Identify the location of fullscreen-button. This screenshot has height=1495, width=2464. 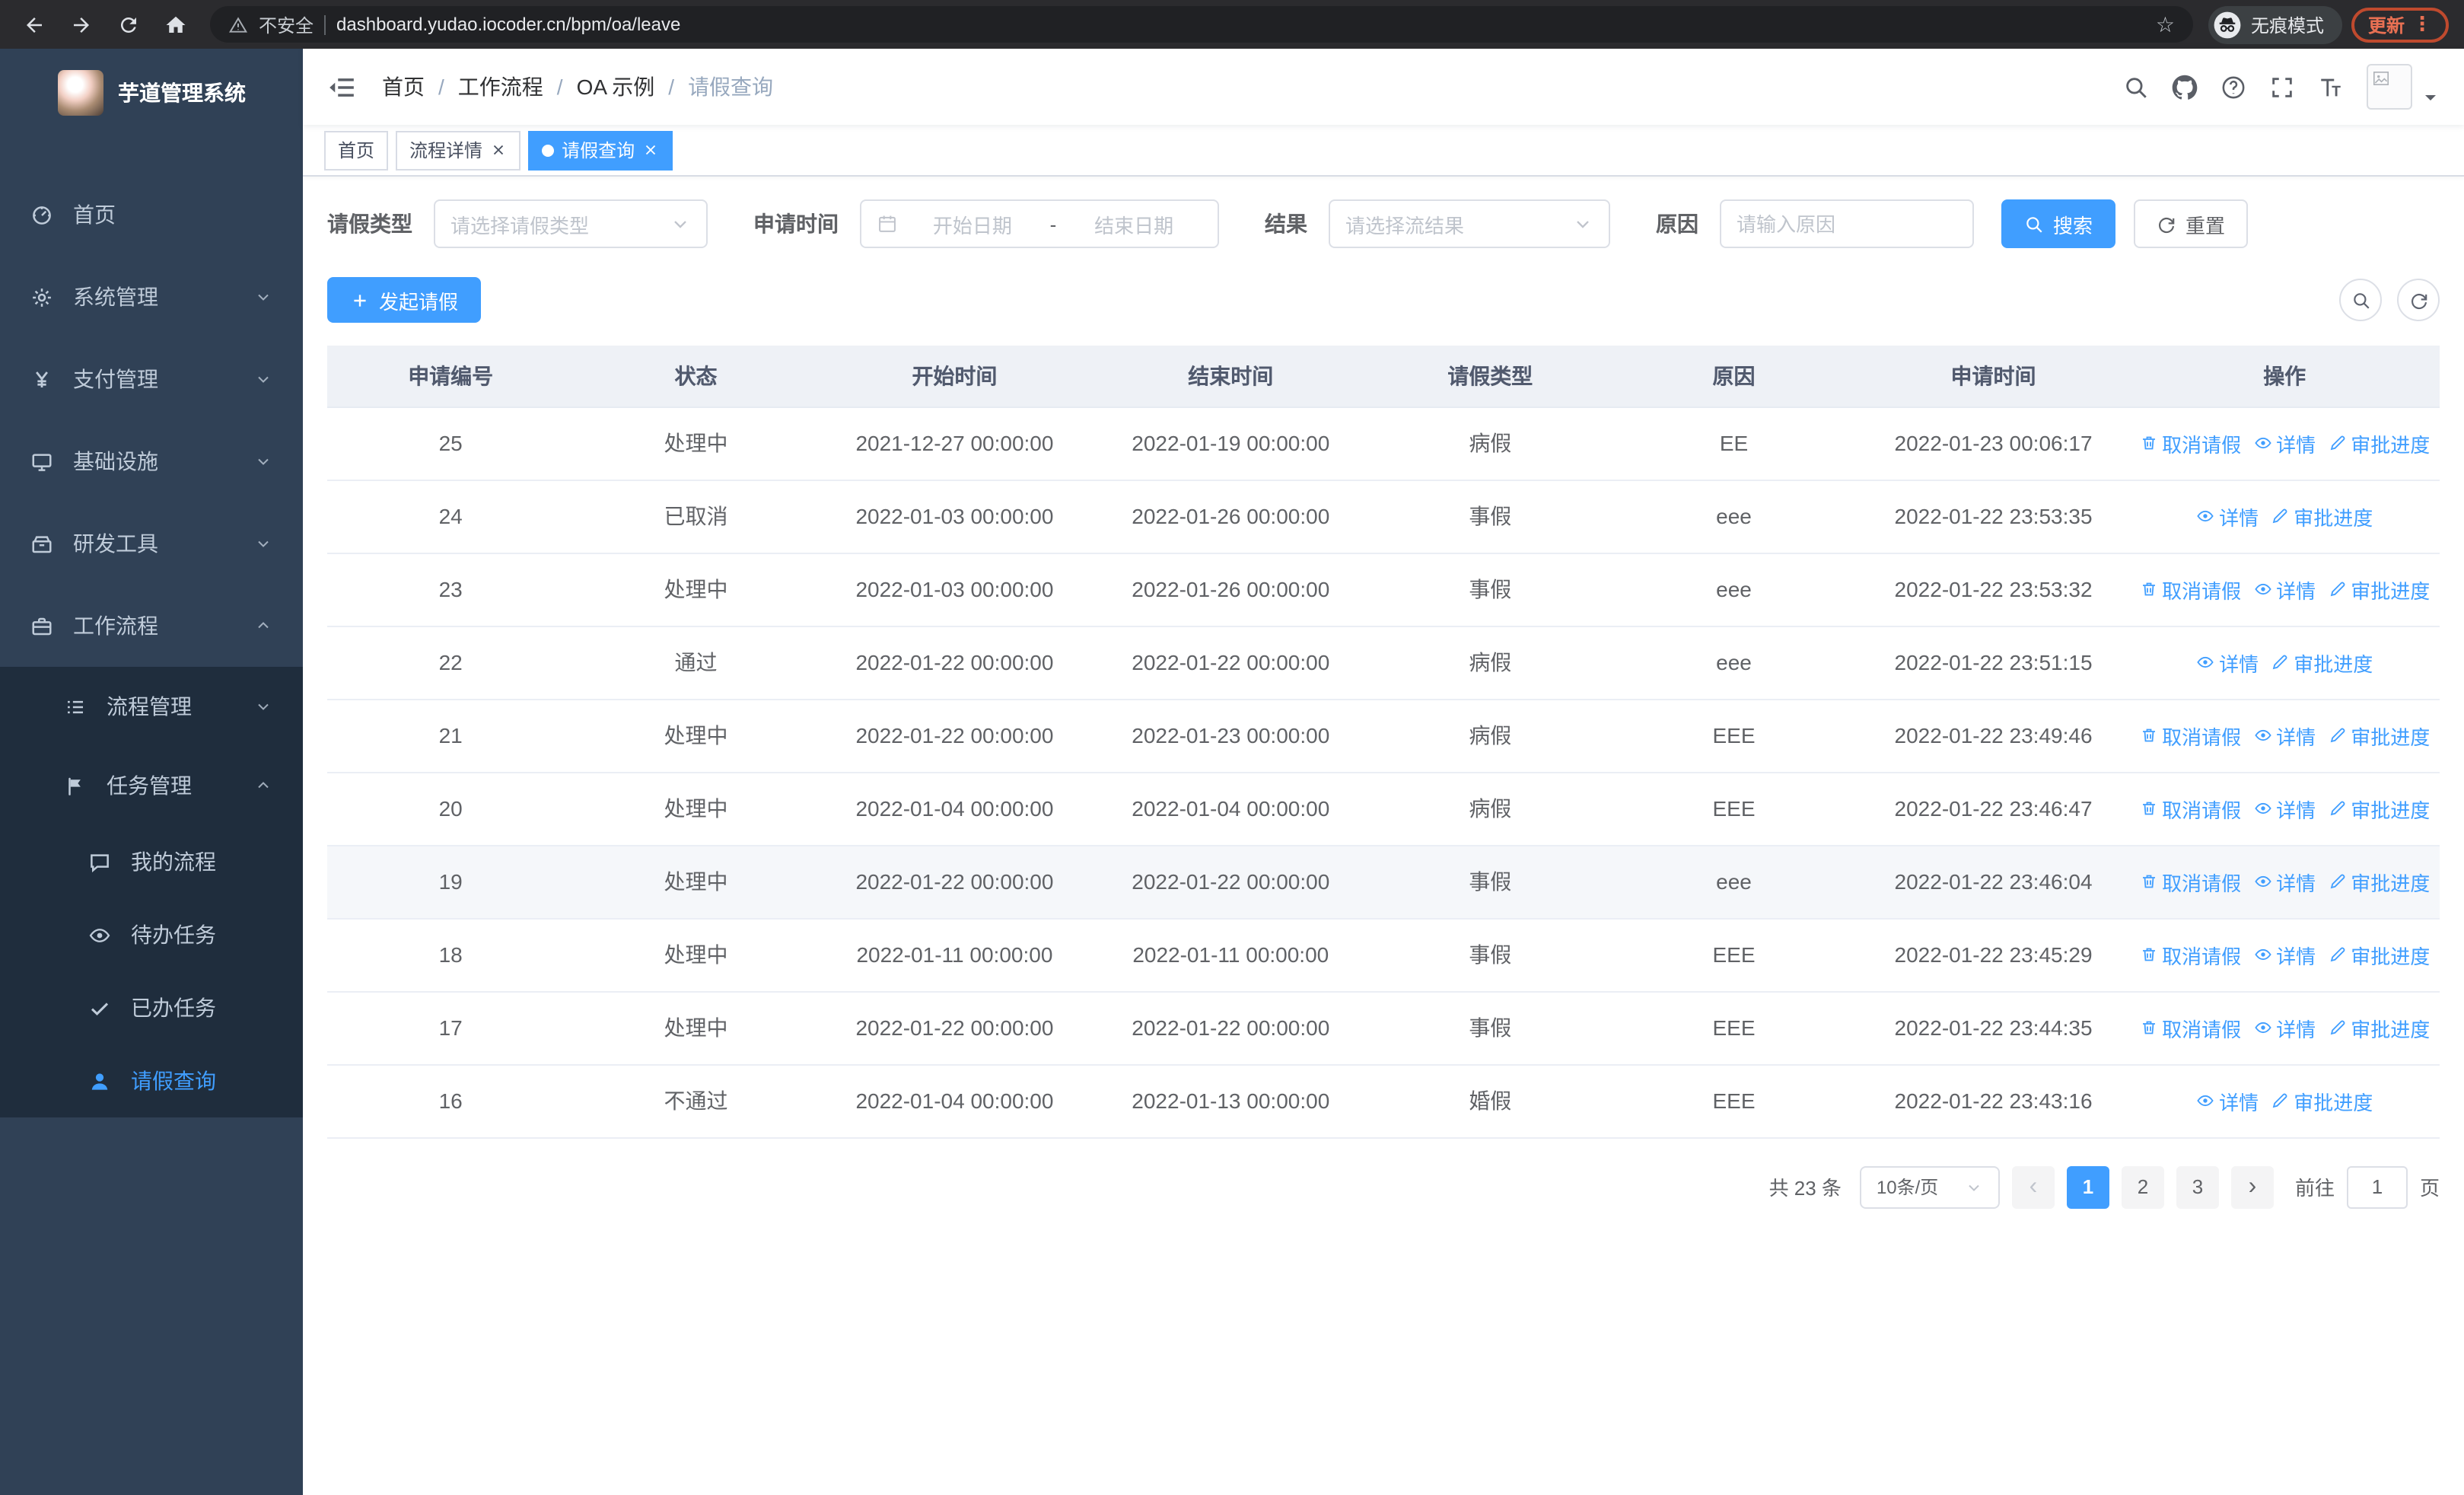
(2282, 87).